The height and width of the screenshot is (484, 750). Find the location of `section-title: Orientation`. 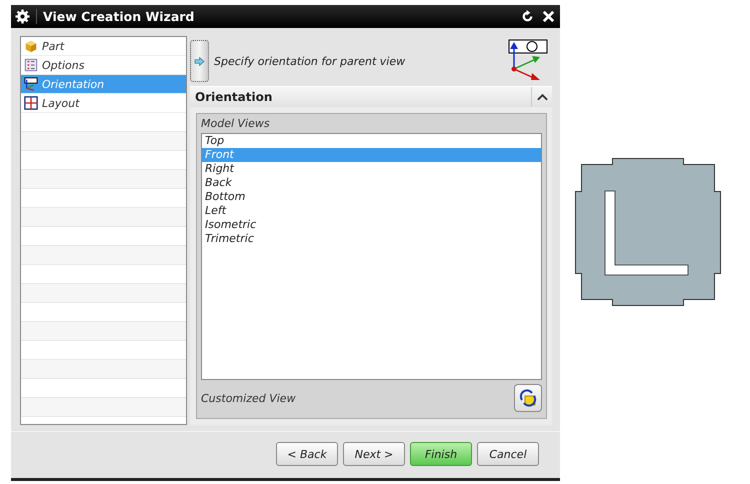

section-title: Orientation is located at coordinates (233, 97).